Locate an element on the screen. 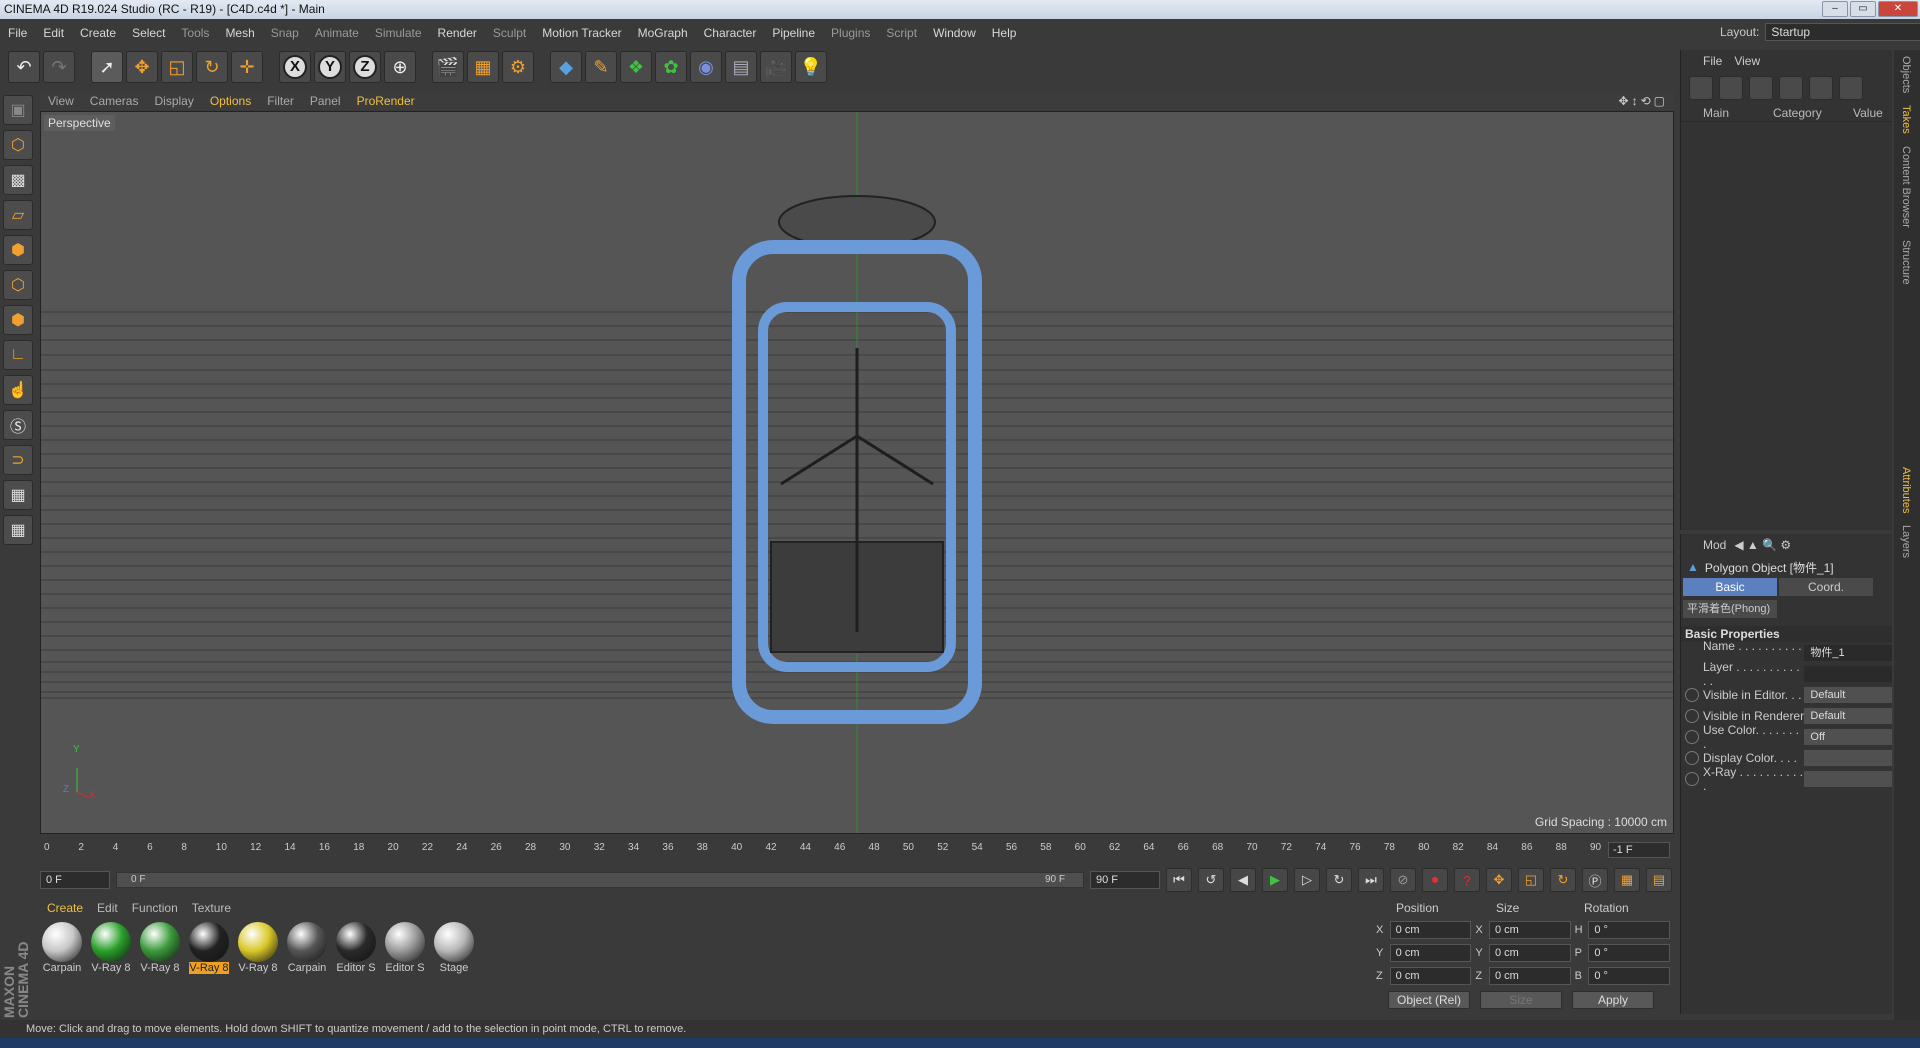 Image resolution: width=1920 pixels, height=1048 pixels. max-frame-field: 90 F is located at coordinates (1125, 880).